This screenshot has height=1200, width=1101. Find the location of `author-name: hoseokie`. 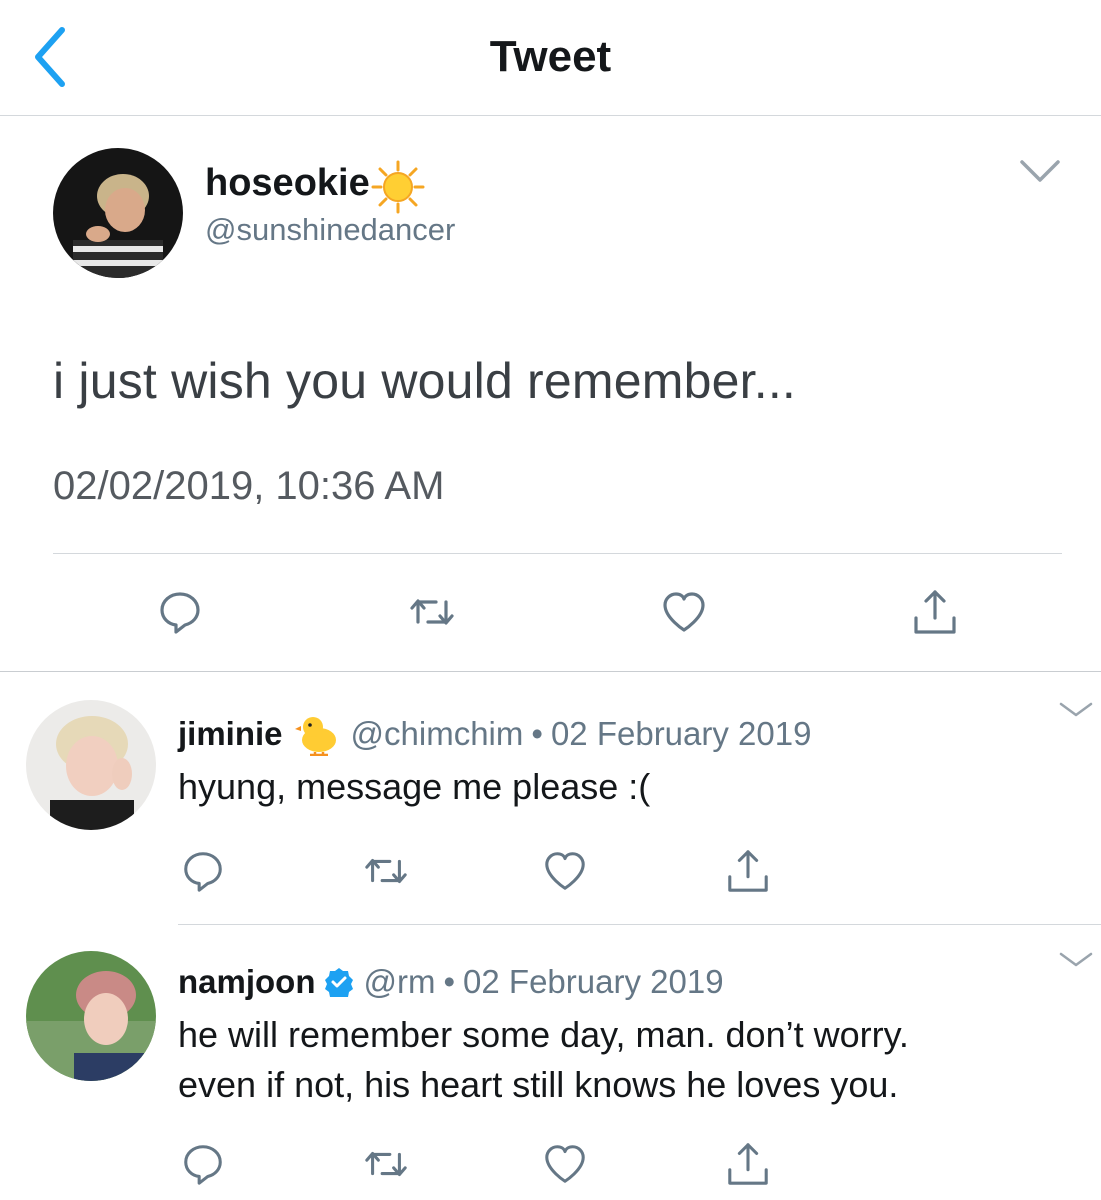

author-name: hoseokie is located at coordinates (315, 184).